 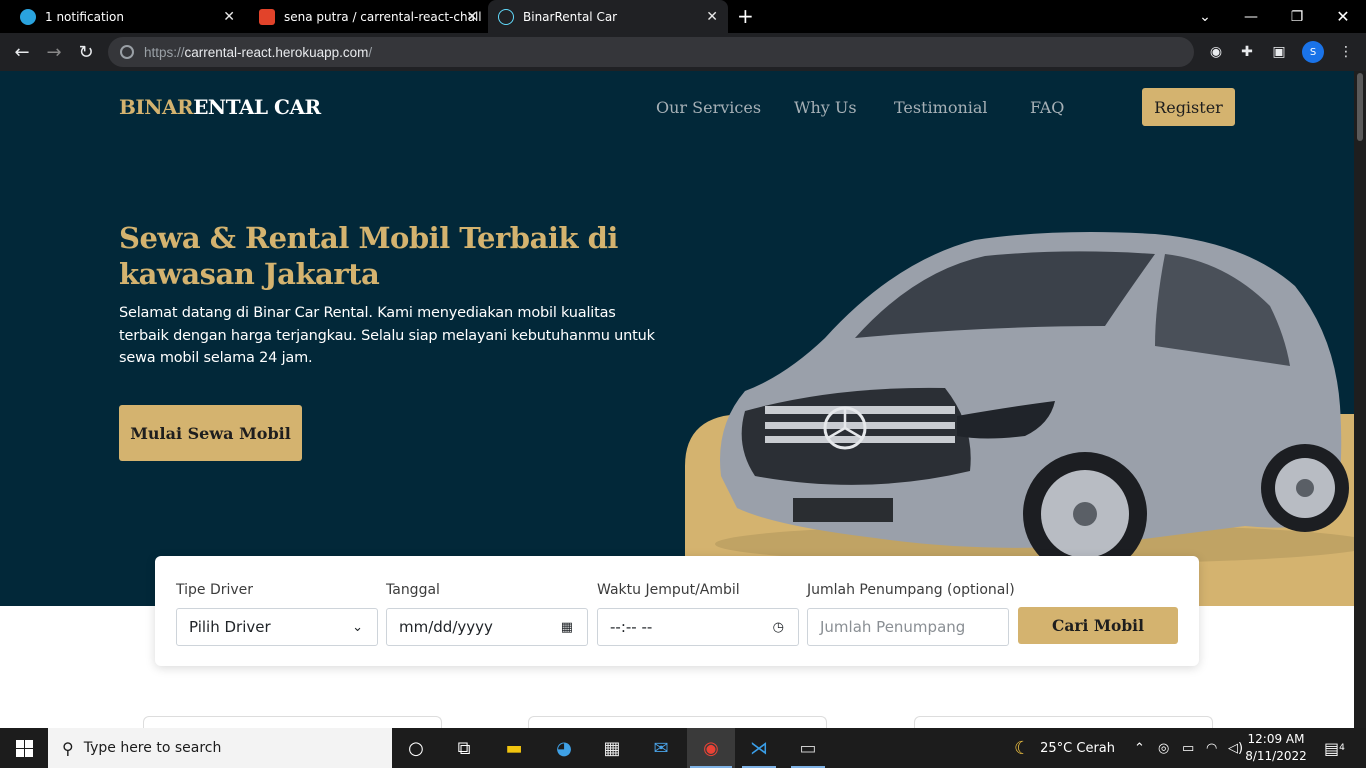 What do you see at coordinates (68, 748) in the screenshot?
I see `search-icon: ⚲` at bounding box center [68, 748].